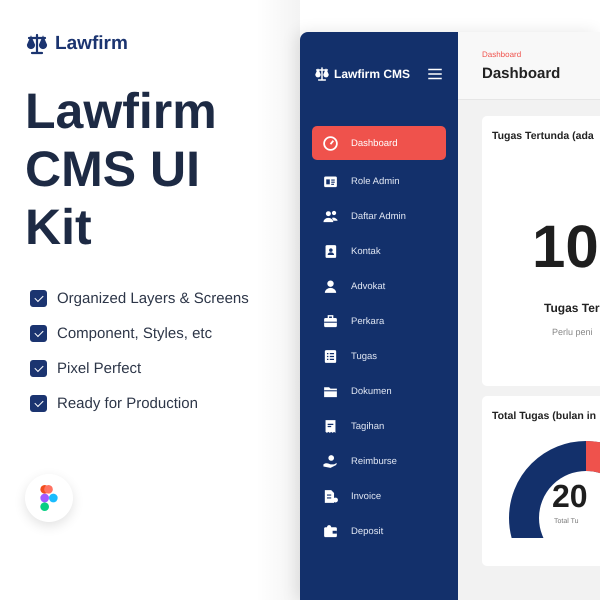  What do you see at coordinates (330, 356) in the screenshot?
I see `list-icon` at bounding box center [330, 356].